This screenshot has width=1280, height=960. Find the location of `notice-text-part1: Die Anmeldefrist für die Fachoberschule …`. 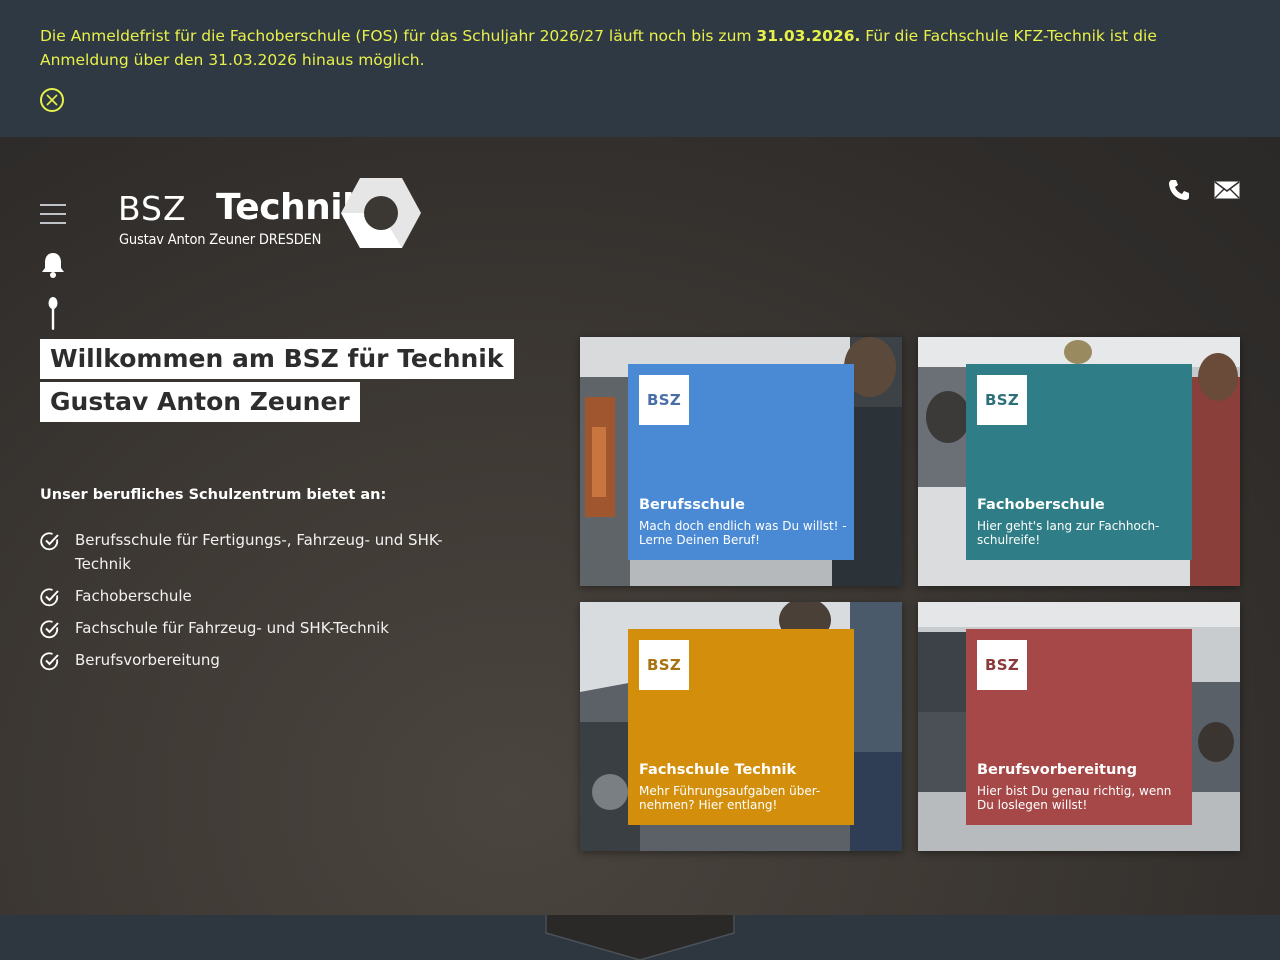

notice-text-part1: Die Anmeldefrist für die Fachoberschule … is located at coordinates (398, 36).